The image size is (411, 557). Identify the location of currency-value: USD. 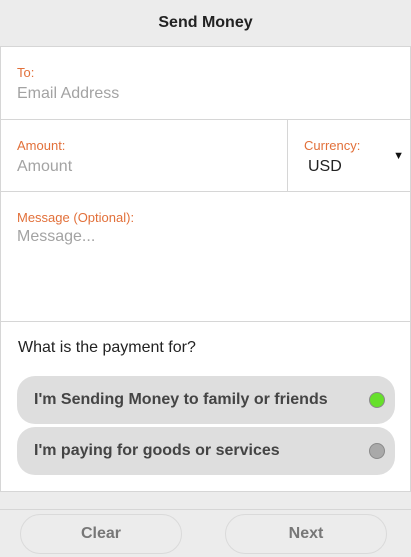
(325, 166).